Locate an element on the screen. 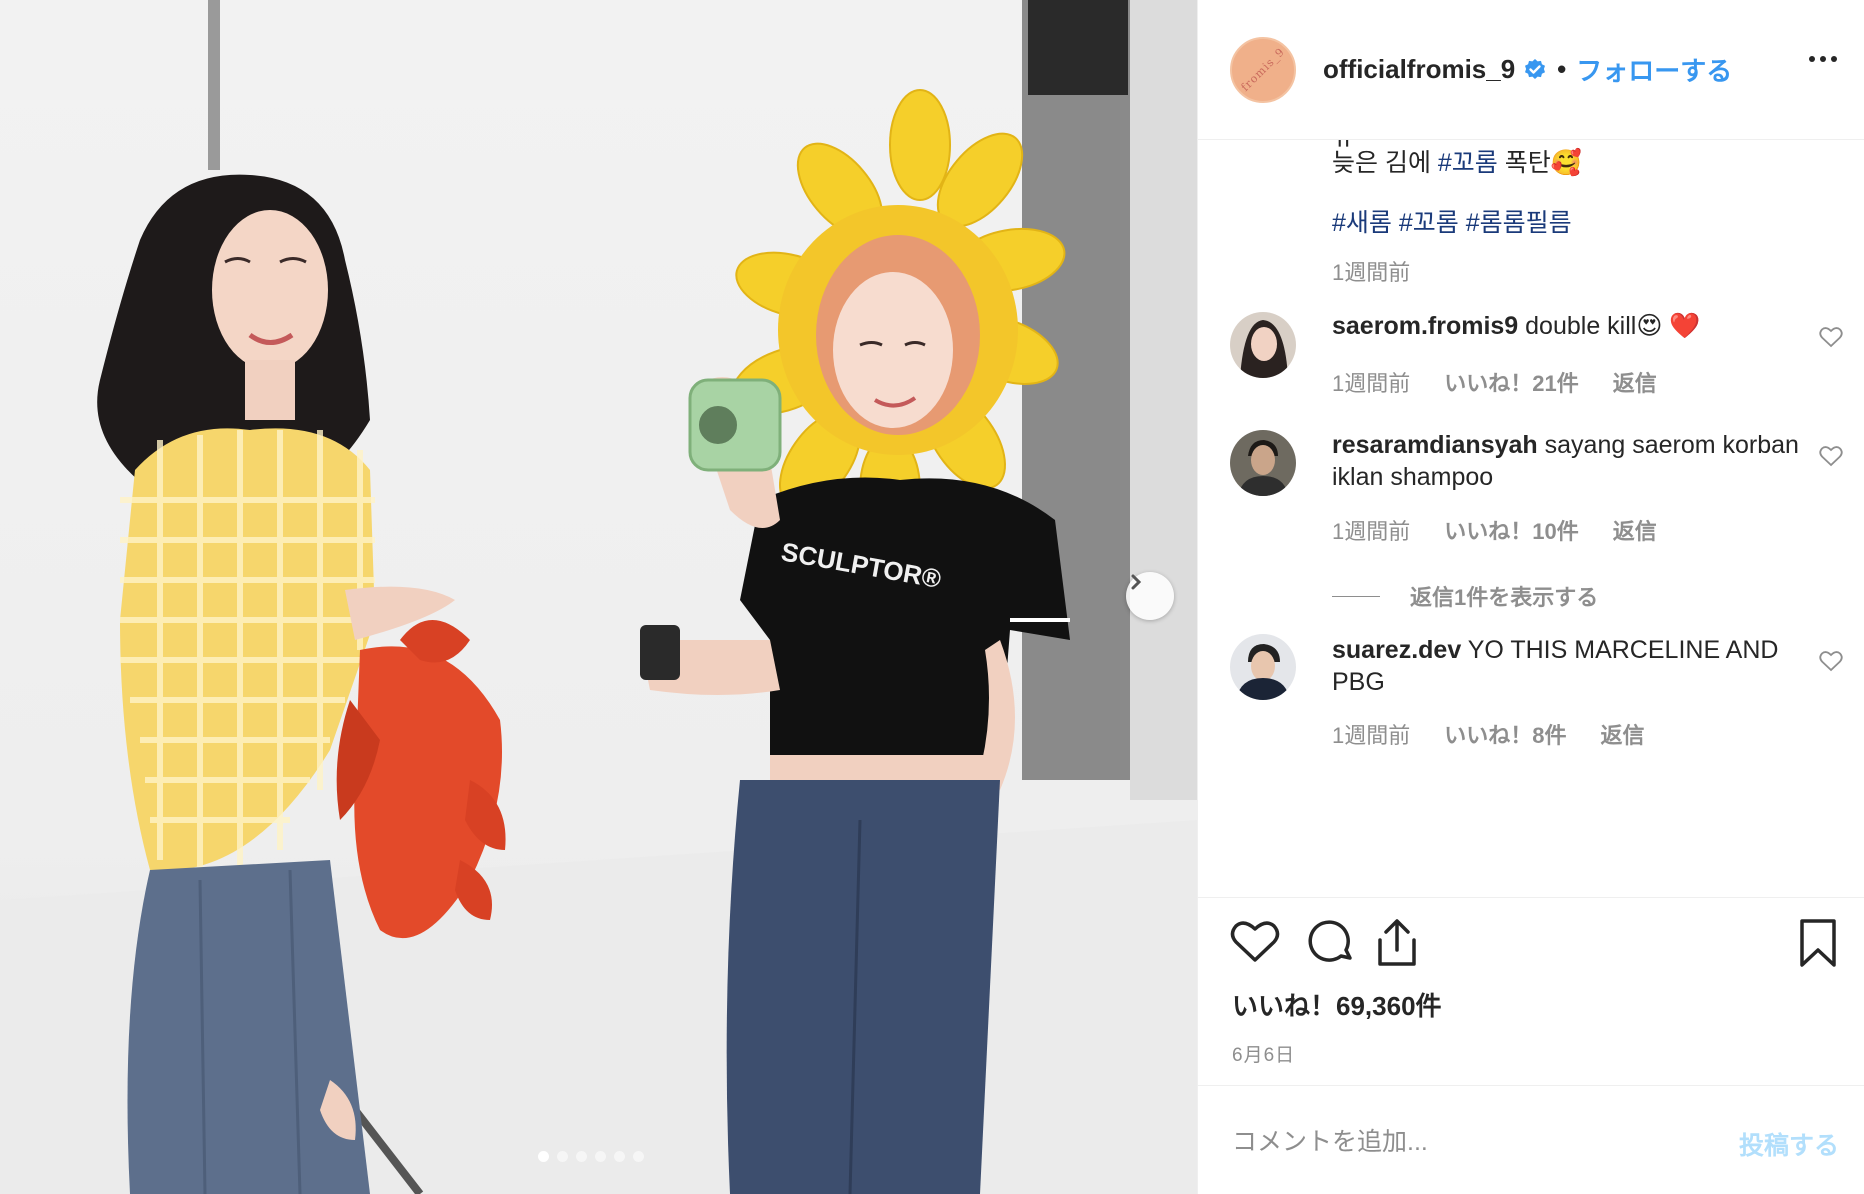 This screenshot has height=1194, width=1864. comment-meta: 1週間前 いいね！8件 返信 is located at coordinates (1505, 734).